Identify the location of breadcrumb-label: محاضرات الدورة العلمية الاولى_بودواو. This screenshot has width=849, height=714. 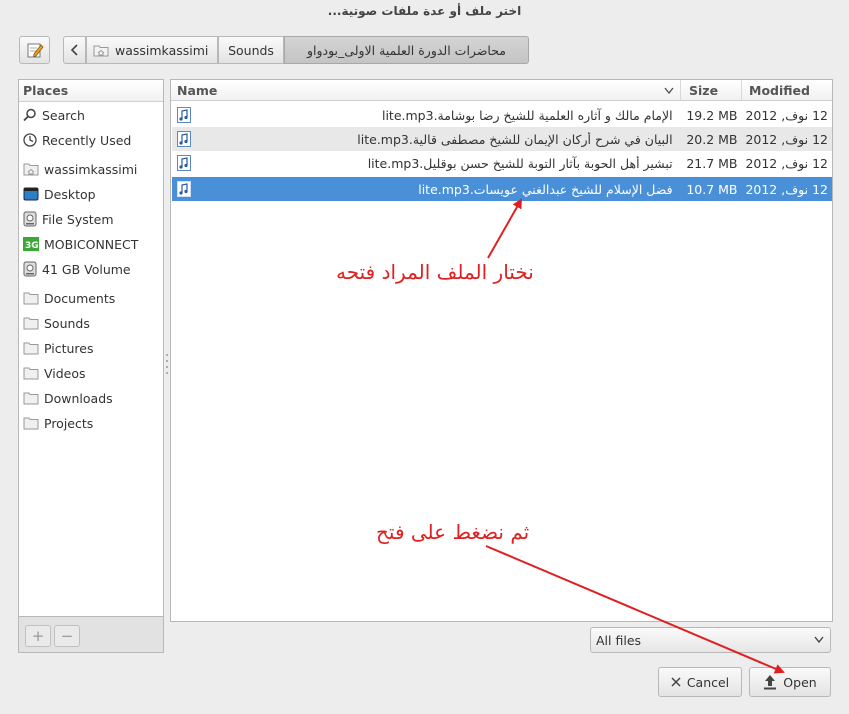
(406, 50).